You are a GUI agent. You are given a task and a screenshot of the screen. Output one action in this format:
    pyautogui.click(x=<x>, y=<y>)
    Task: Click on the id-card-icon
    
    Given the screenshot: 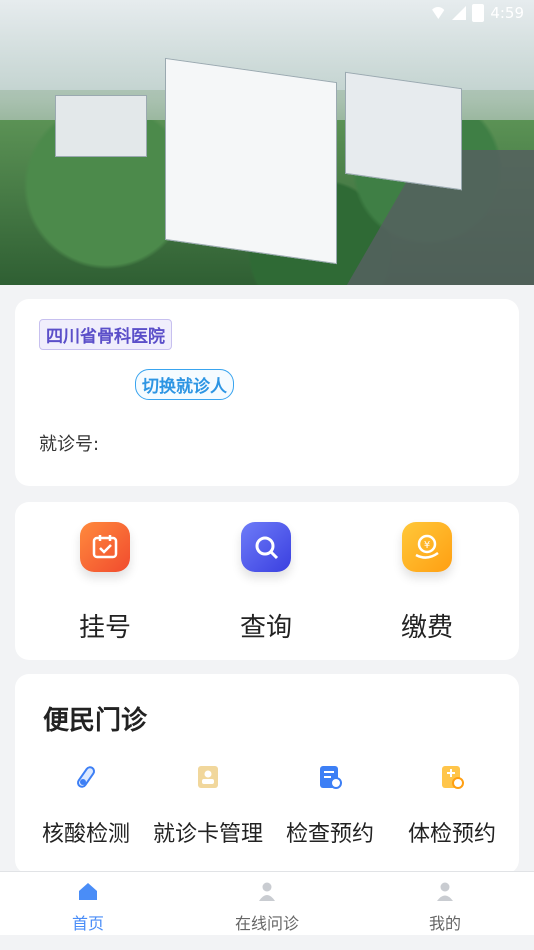 What is the action you would take?
    pyautogui.click(x=208, y=777)
    